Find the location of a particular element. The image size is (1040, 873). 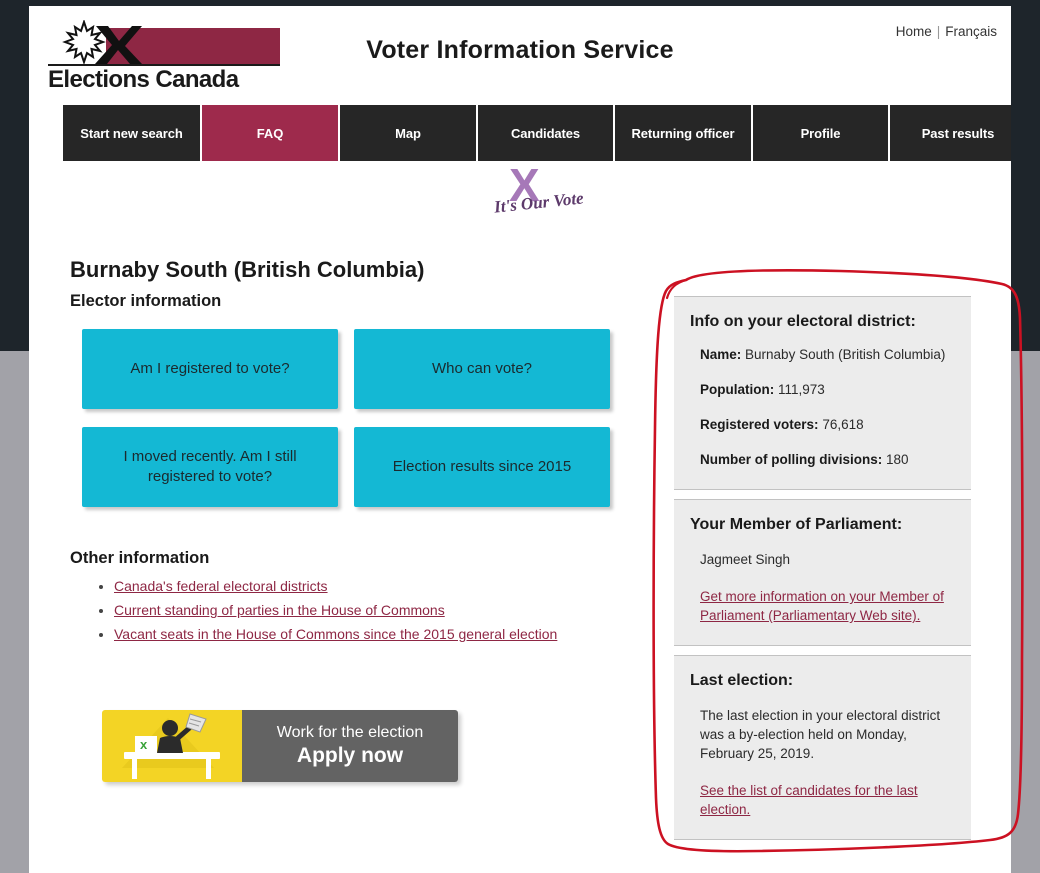

district-row-population-key: Population: is located at coordinates (737, 389).